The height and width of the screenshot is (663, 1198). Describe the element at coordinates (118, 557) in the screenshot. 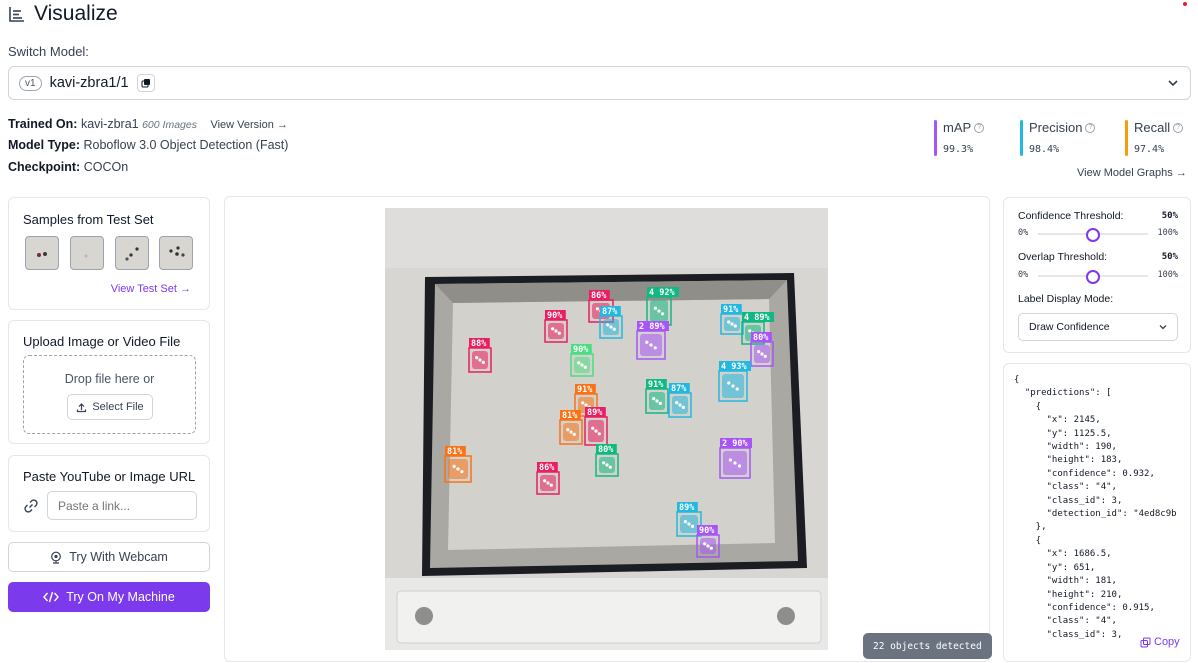

I see `try-webcam-label: Try With Webcam` at that location.